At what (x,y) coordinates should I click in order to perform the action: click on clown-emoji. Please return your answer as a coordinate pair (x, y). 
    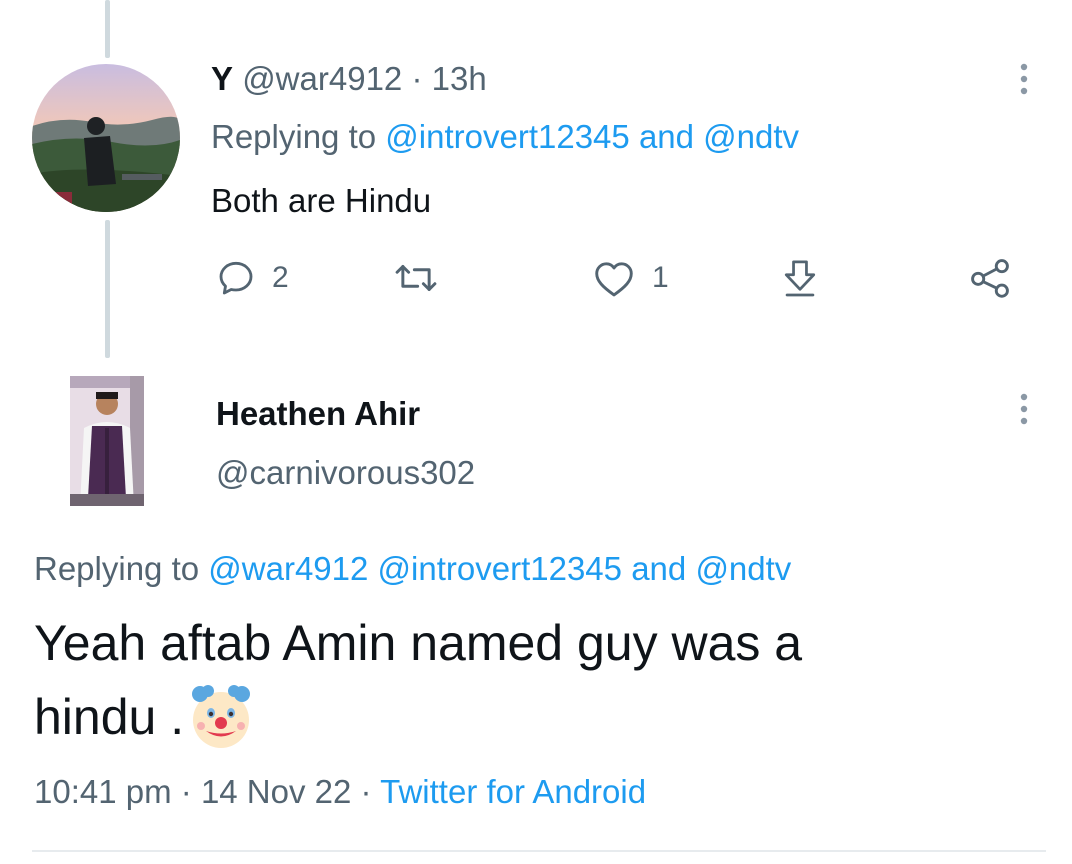
    Looking at the image, I should click on (221, 717).